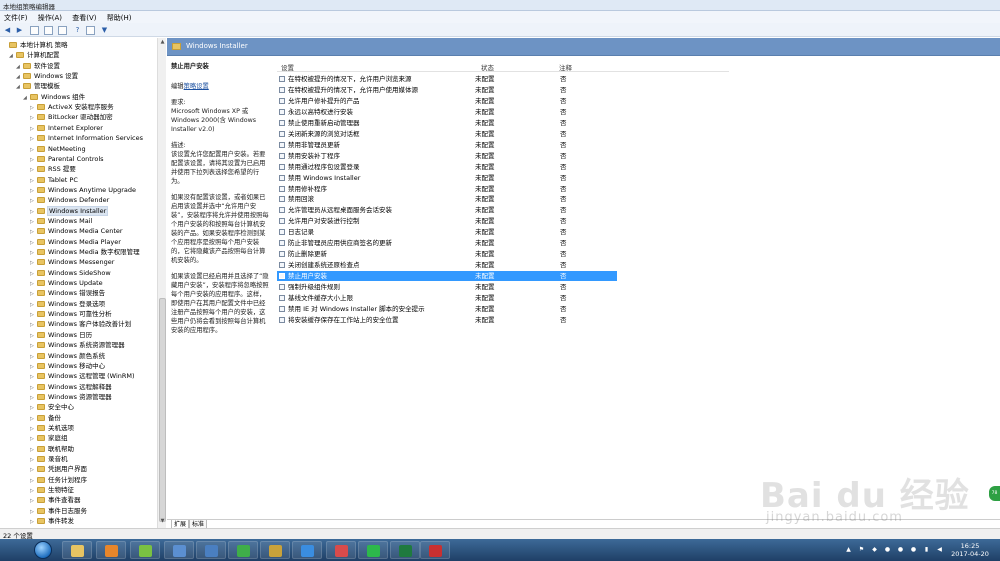 Image resolution: width=1000 pixels, height=561 pixels. I want to click on tree-item: ▷ 录音机, so click(49, 459).